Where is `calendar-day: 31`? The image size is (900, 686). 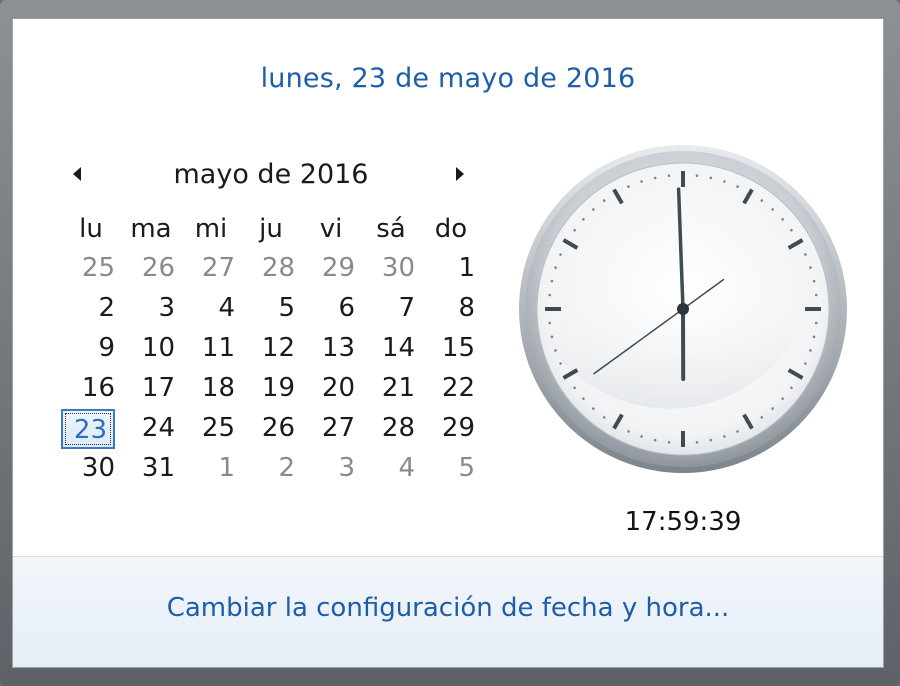 calendar-day: 31 is located at coordinates (151, 469).